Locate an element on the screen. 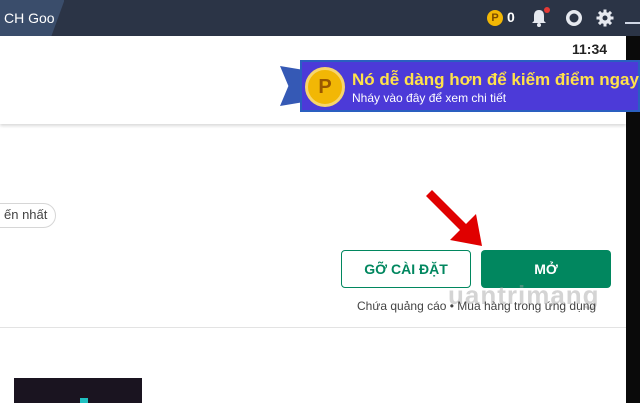  status-time: 11:34 is located at coordinates (590, 49).